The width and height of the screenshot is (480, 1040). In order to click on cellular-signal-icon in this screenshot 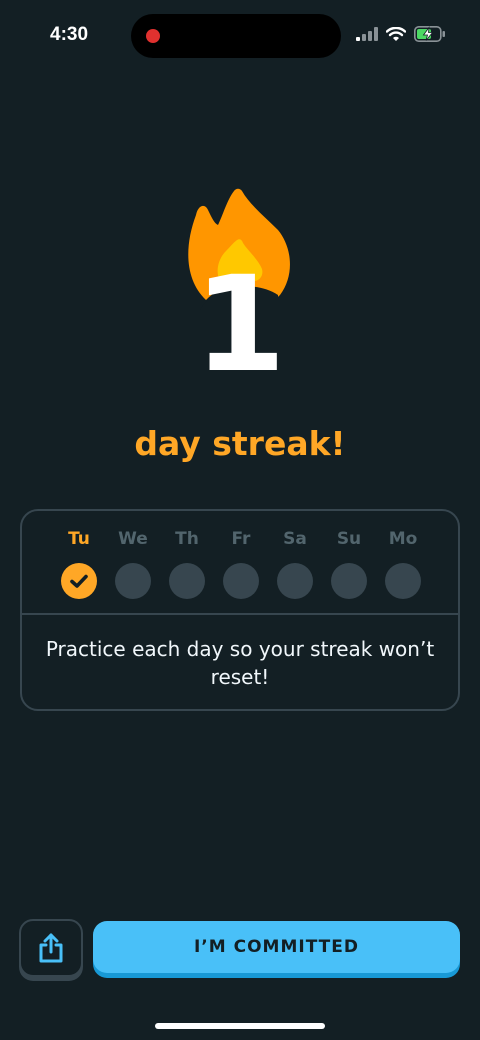, I will do `click(367, 34)`.